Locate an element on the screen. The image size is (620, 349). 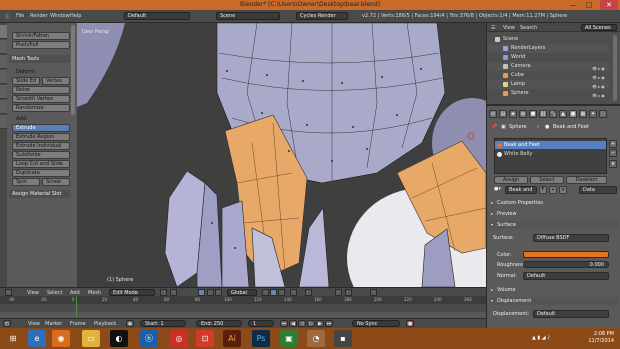
pin-icon: 📌 is located at coordinates (494, 127).